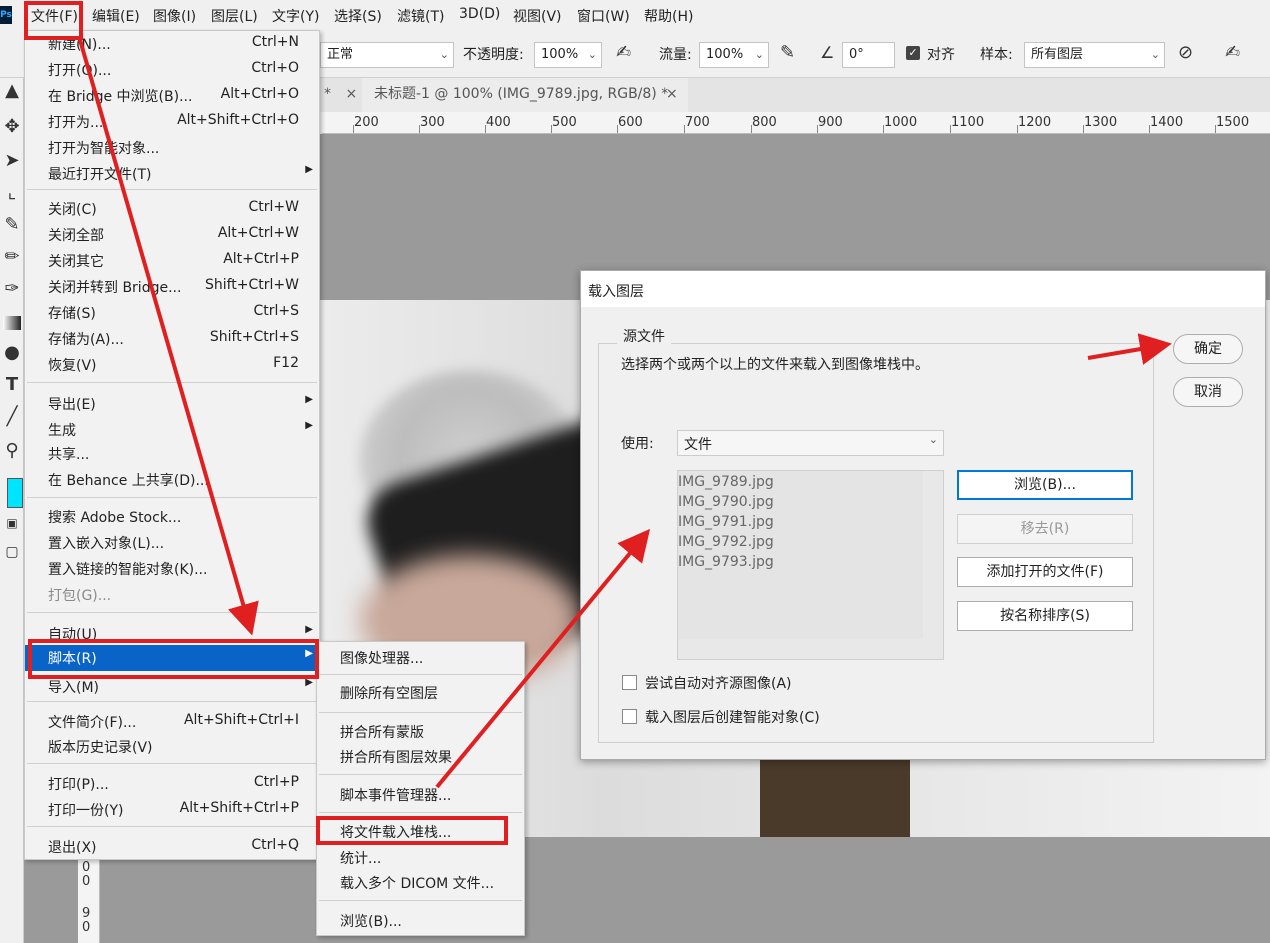 The image size is (1270, 943). What do you see at coordinates (54, 16) in the screenshot?
I see `menu-file: 文件(F)` at bounding box center [54, 16].